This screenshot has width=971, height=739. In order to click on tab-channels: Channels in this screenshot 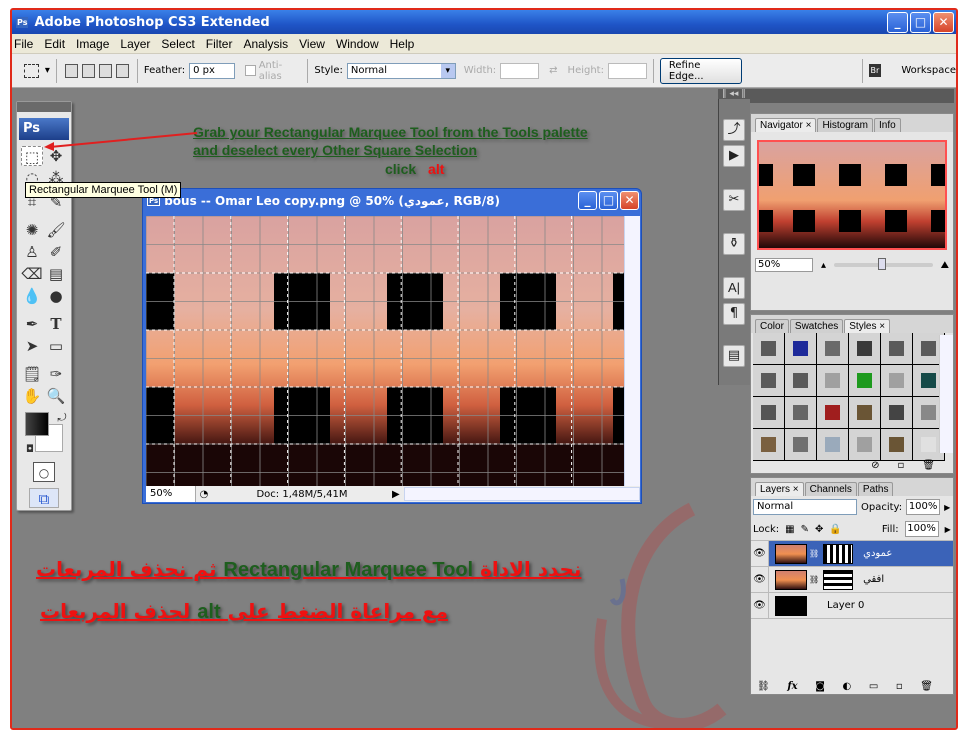, I will do `click(830, 489)`.